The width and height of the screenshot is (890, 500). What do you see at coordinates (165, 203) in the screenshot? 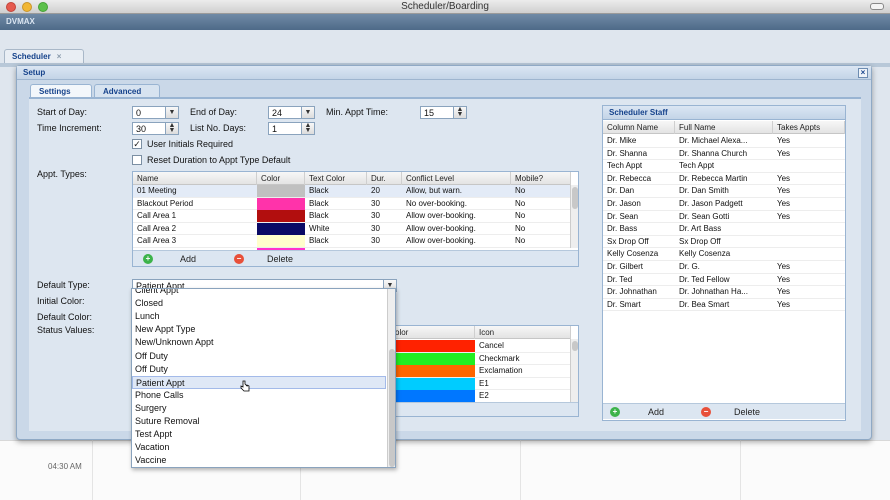
I see `appt-type-cell: Blackout Period` at bounding box center [165, 203].